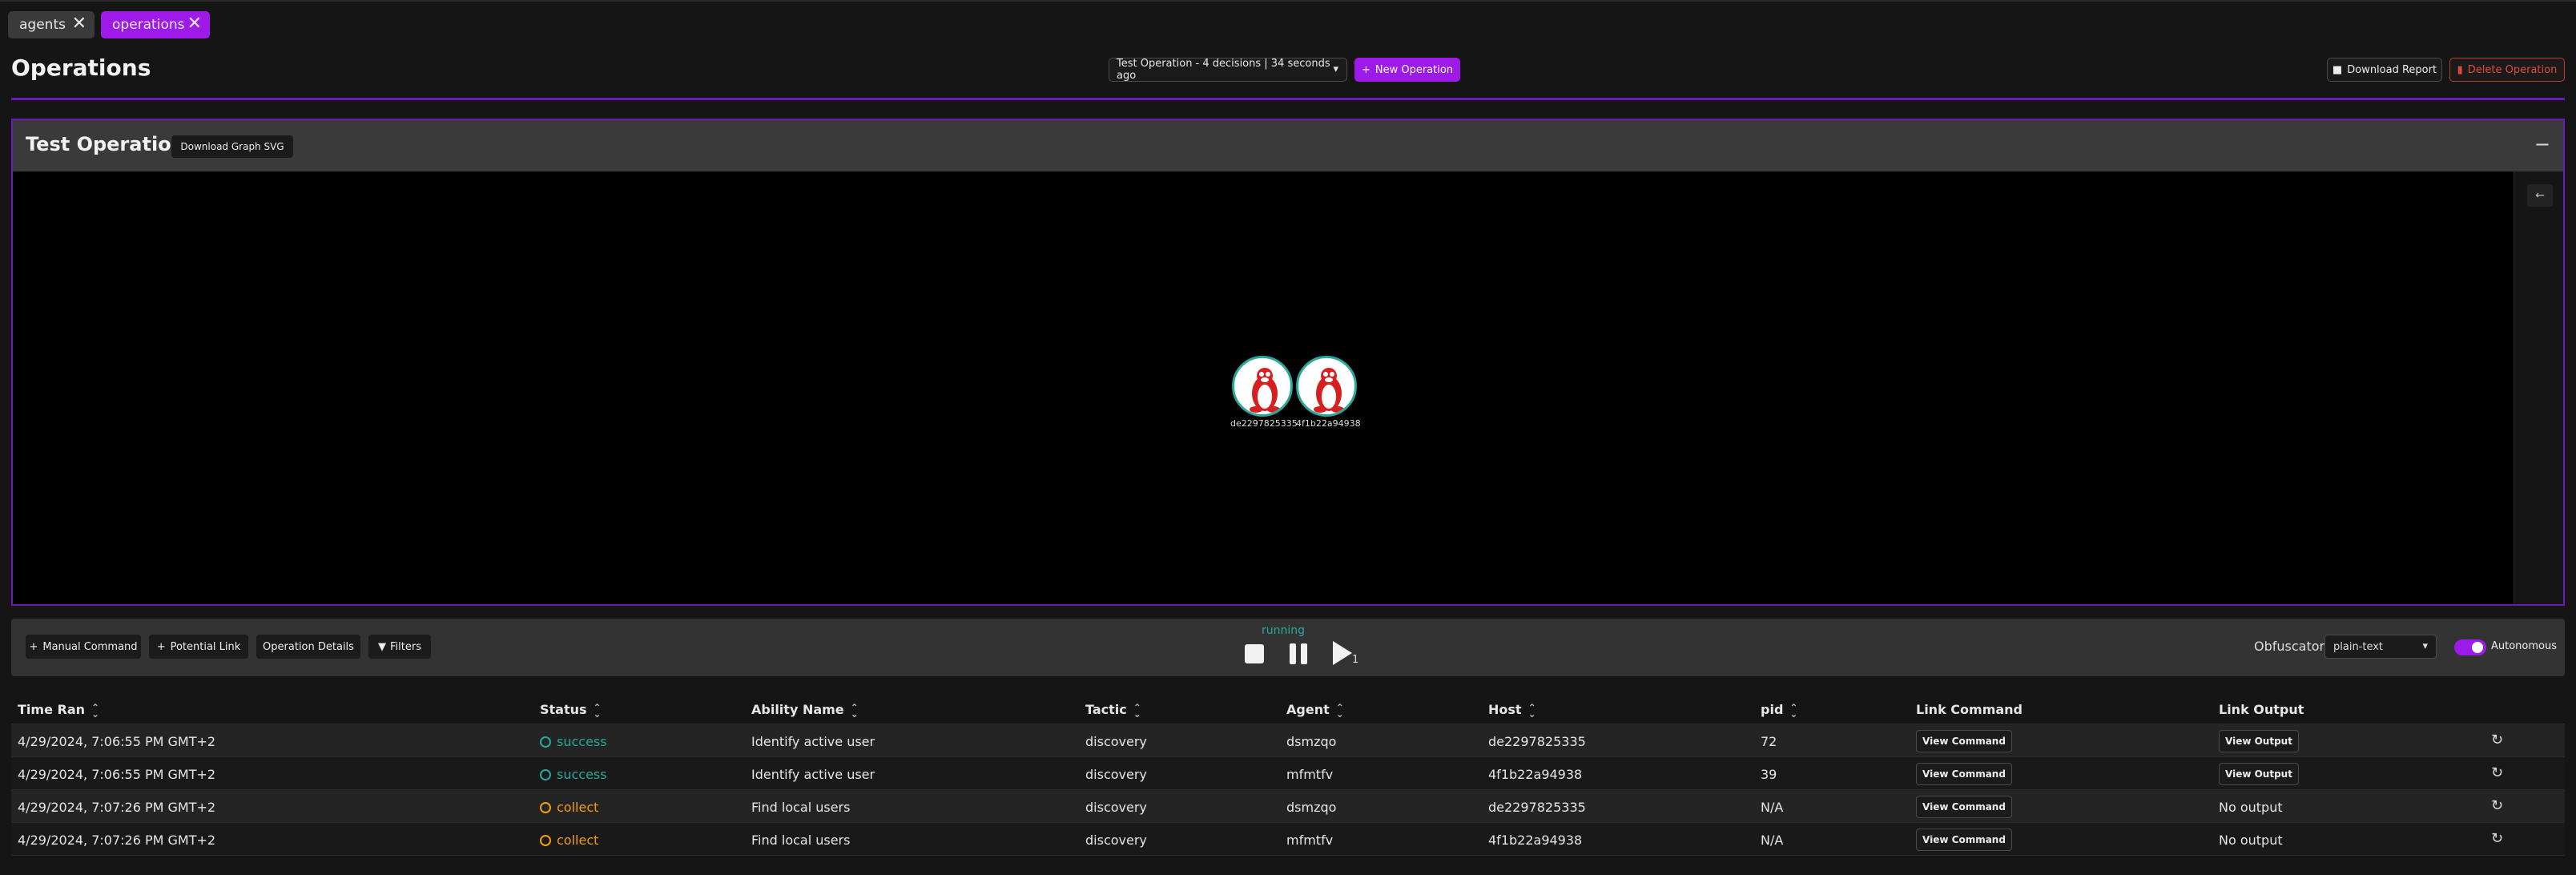 This screenshot has height=875, width=2576. What do you see at coordinates (1254, 653) in the screenshot?
I see `stop-icon` at bounding box center [1254, 653].